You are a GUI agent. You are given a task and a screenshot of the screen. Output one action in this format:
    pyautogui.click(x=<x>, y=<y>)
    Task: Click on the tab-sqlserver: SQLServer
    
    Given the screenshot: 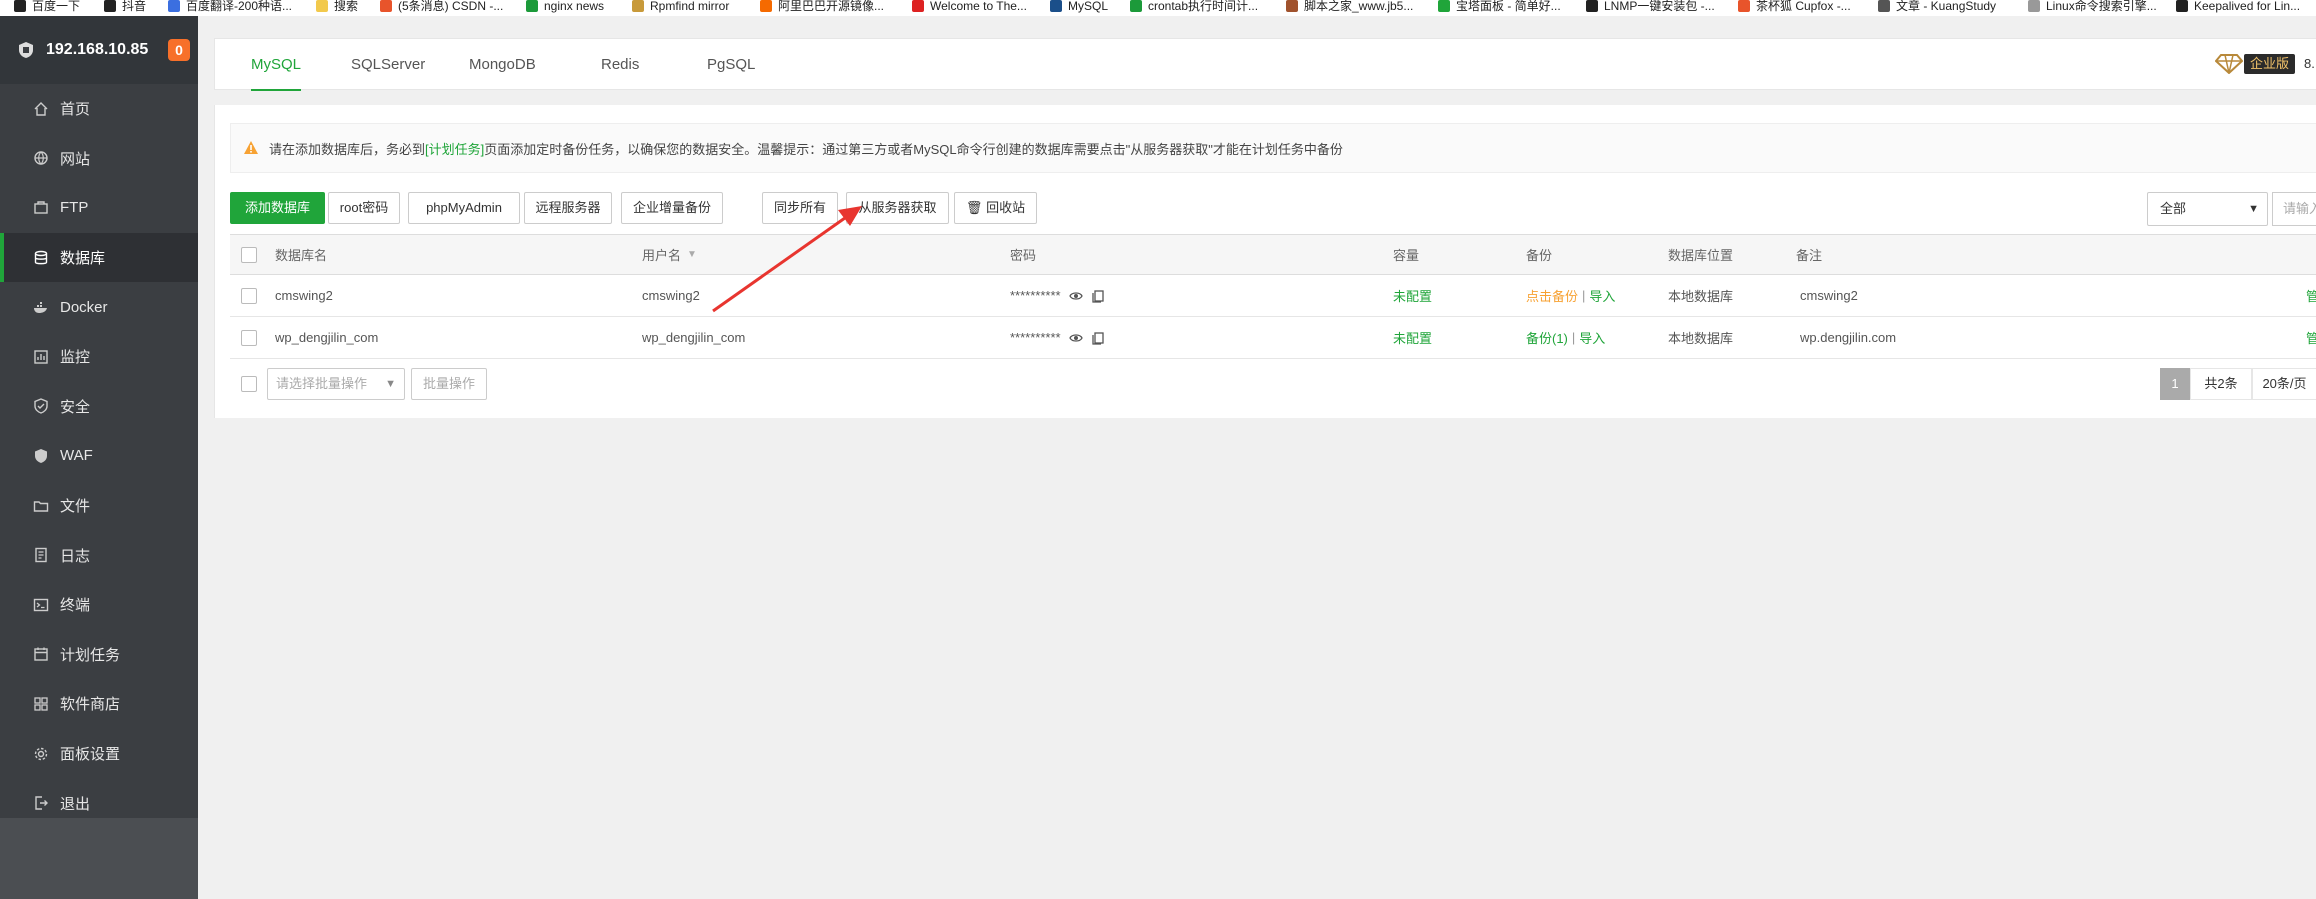 What is the action you would take?
    pyautogui.click(x=388, y=65)
    